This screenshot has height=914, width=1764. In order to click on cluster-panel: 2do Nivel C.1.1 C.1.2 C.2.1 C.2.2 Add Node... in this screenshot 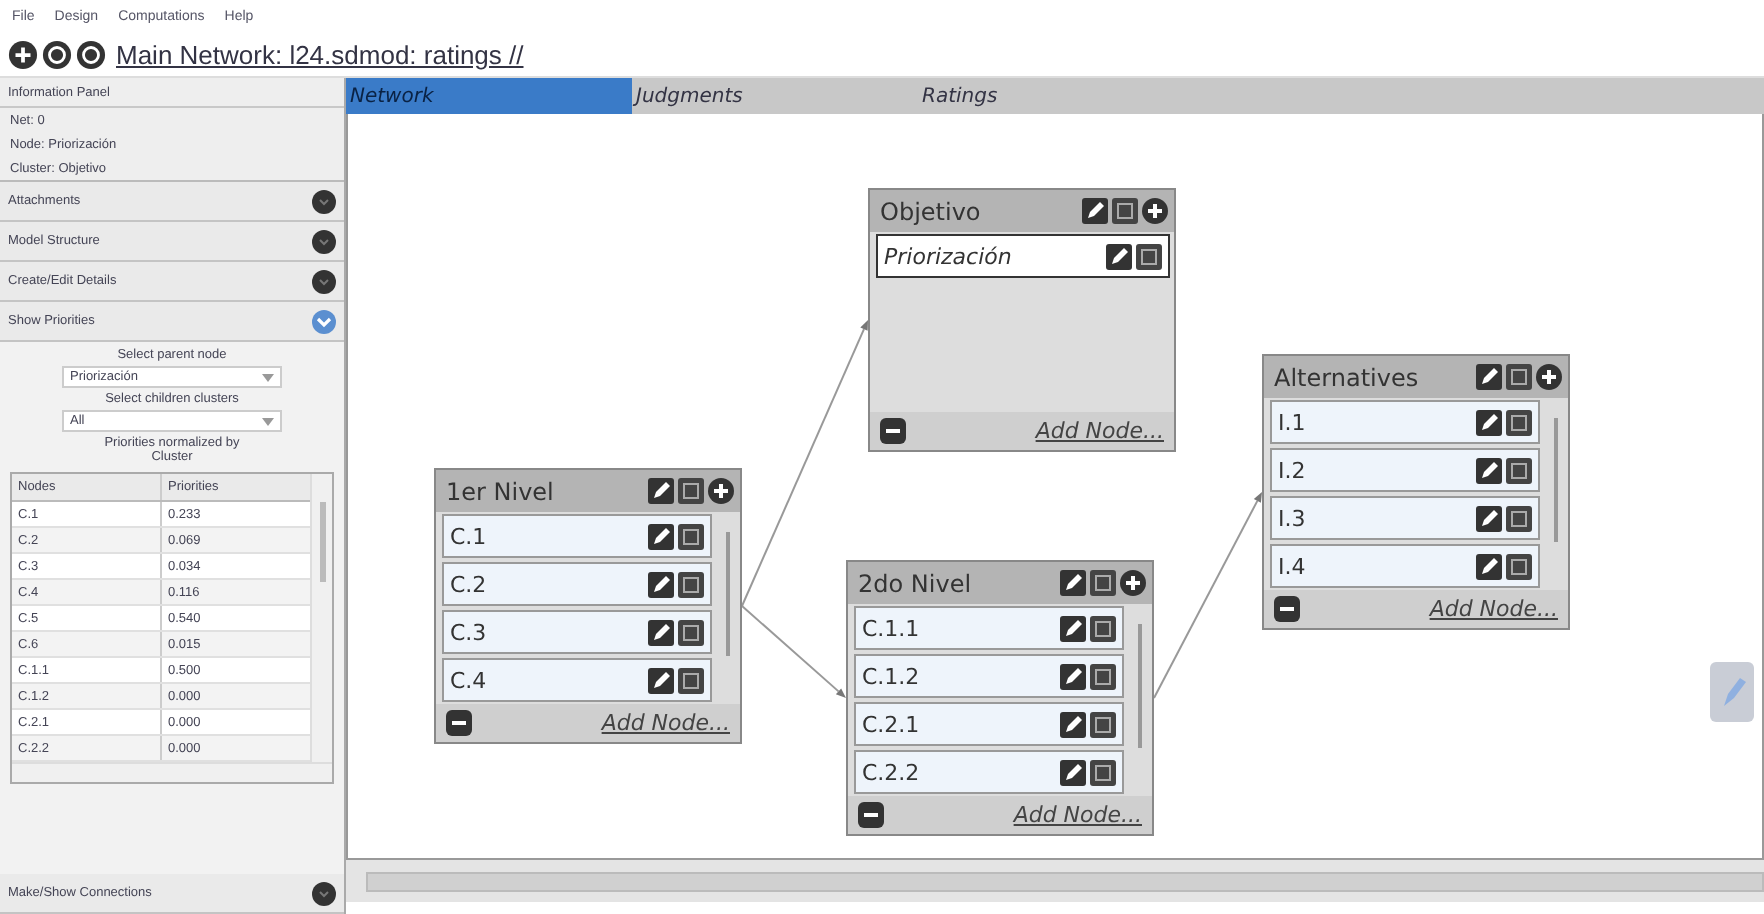, I will do `click(1000, 698)`.